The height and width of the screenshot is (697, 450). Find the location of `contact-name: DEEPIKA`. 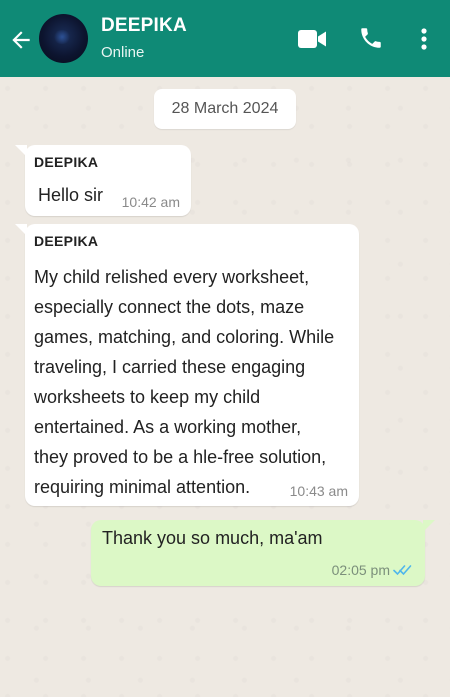

contact-name: DEEPIKA is located at coordinates (144, 26).